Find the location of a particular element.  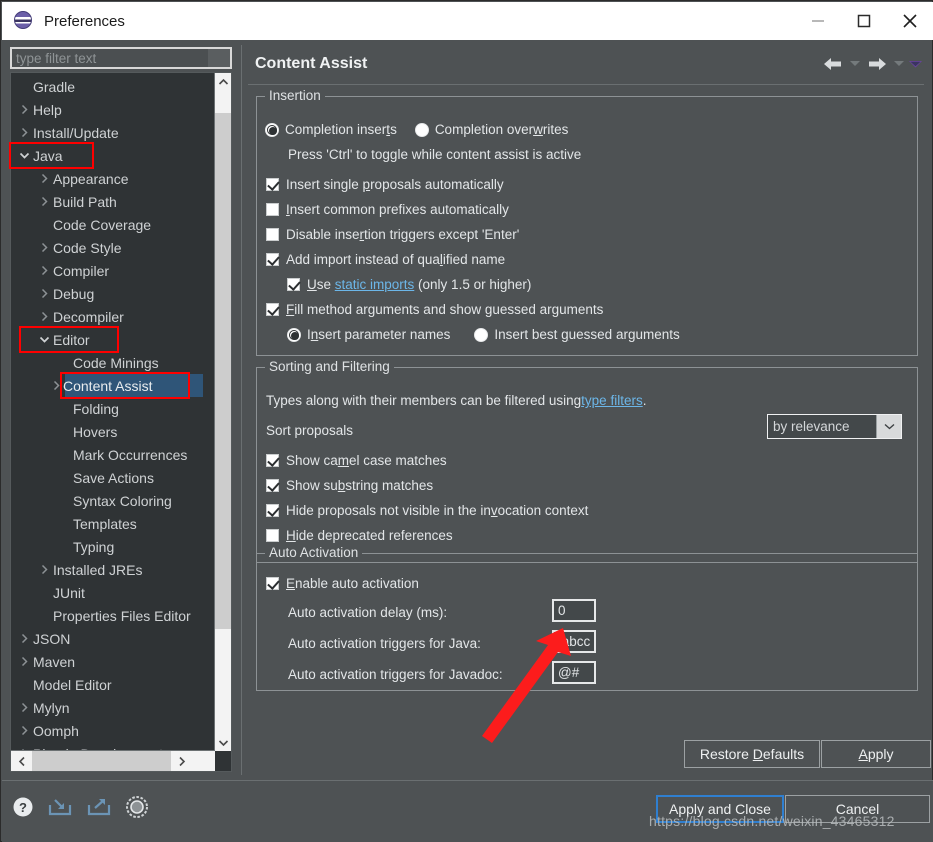

sidebar-item-oomph: Oomph is located at coordinates (113, 730).